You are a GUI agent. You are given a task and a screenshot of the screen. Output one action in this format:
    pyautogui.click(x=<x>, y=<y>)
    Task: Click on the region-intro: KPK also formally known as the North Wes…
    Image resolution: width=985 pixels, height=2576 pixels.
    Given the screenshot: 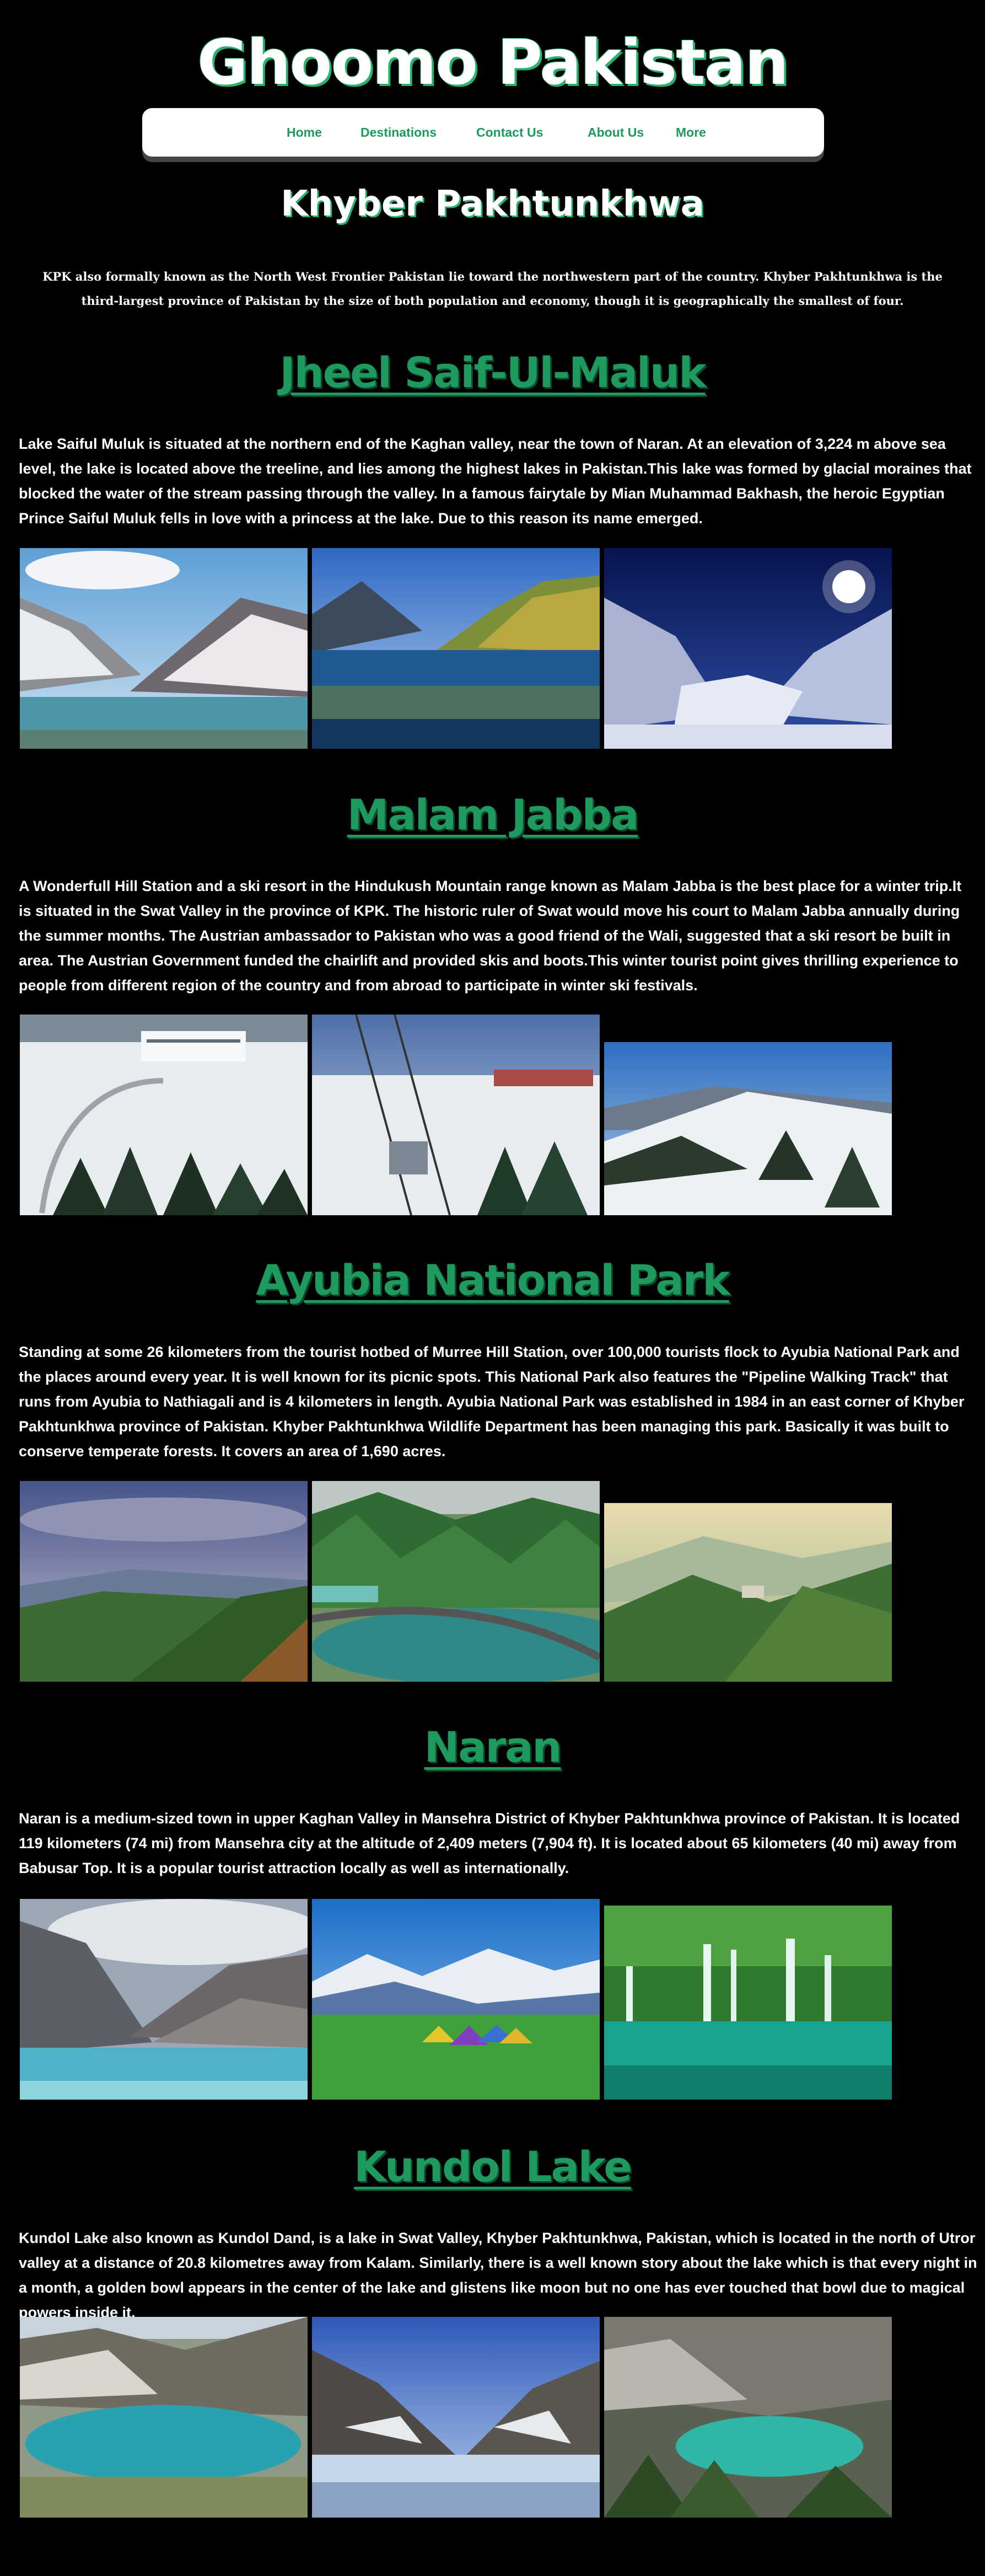 What is the action you would take?
    pyautogui.click(x=492, y=289)
    